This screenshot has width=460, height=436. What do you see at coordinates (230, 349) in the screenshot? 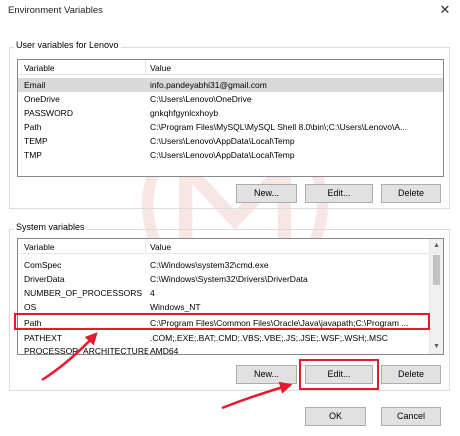
I see `system-row-processor-architecture: PROCESSOR_ARCHITECTURE AMD64` at bounding box center [230, 349].